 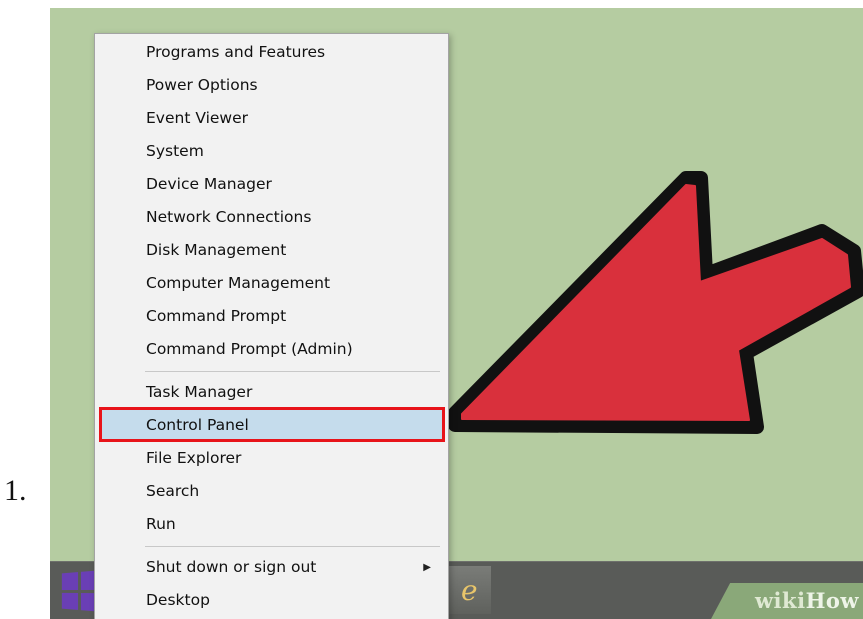 What do you see at coordinates (15, 490) in the screenshot?
I see `step-number: 1.` at bounding box center [15, 490].